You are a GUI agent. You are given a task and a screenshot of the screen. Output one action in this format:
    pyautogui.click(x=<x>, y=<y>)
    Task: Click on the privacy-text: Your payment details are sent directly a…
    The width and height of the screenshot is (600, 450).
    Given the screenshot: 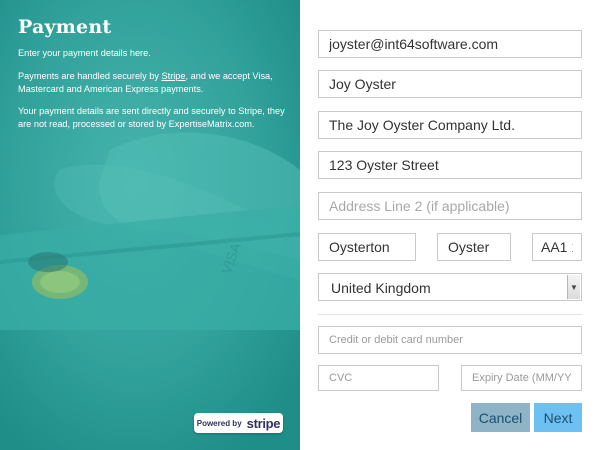 What is the action you would take?
    pyautogui.click(x=151, y=118)
    